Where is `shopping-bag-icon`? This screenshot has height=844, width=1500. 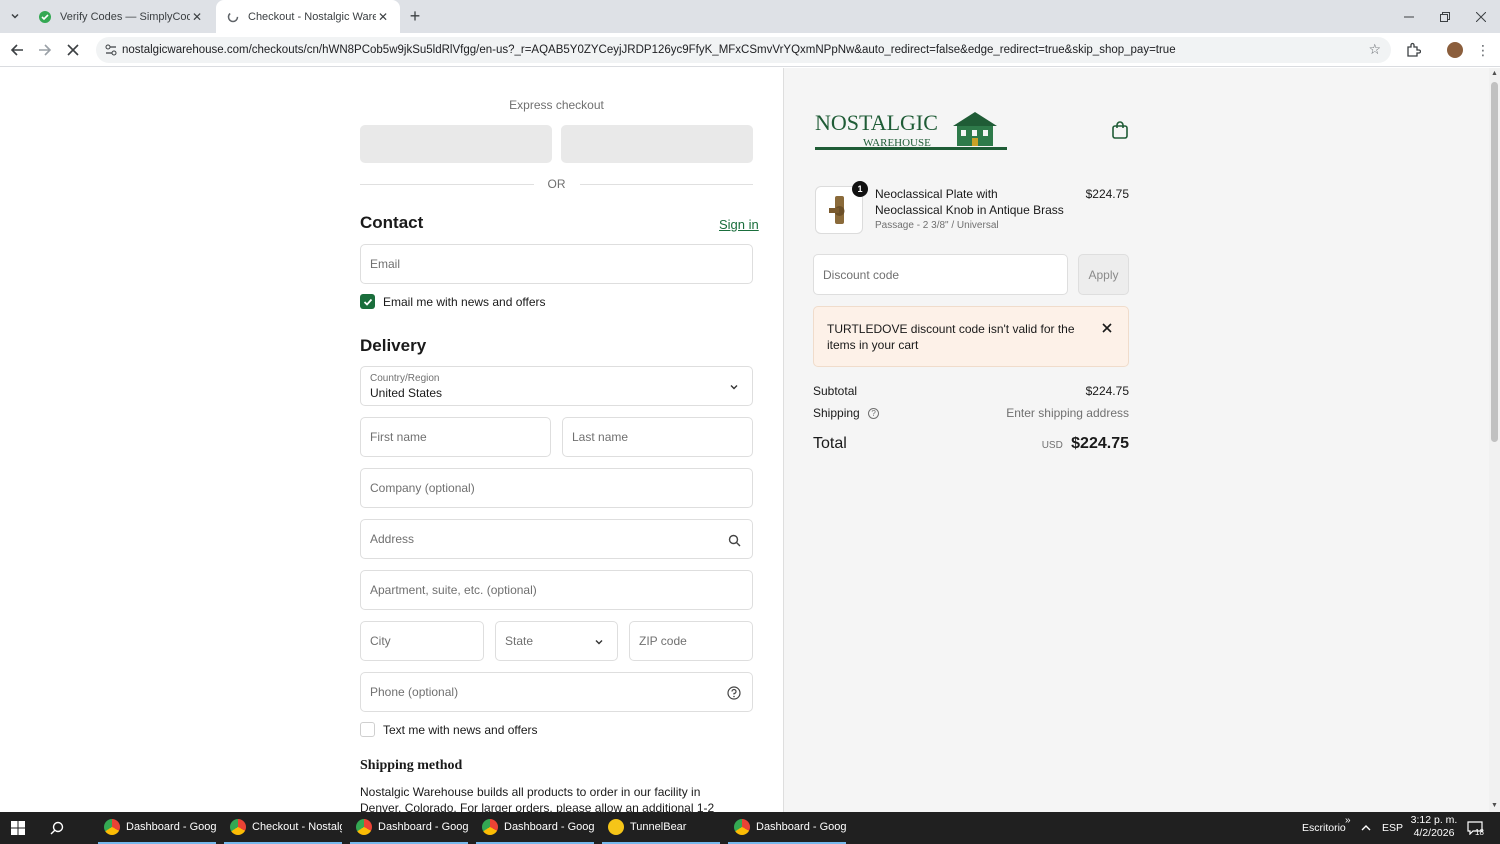
shopping-bag-icon is located at coordinates (1120, 130).